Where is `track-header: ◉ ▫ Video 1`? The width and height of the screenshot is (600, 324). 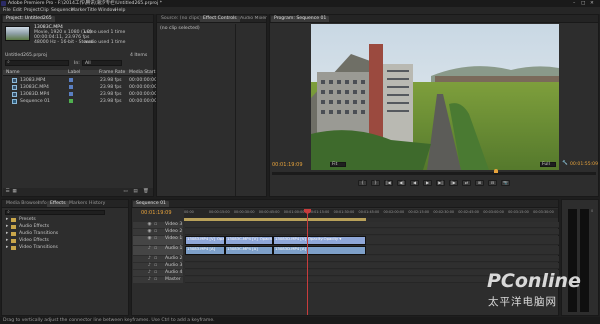
track-header: ◉ ▫ Video 1 is located at coordinates (158, 240).